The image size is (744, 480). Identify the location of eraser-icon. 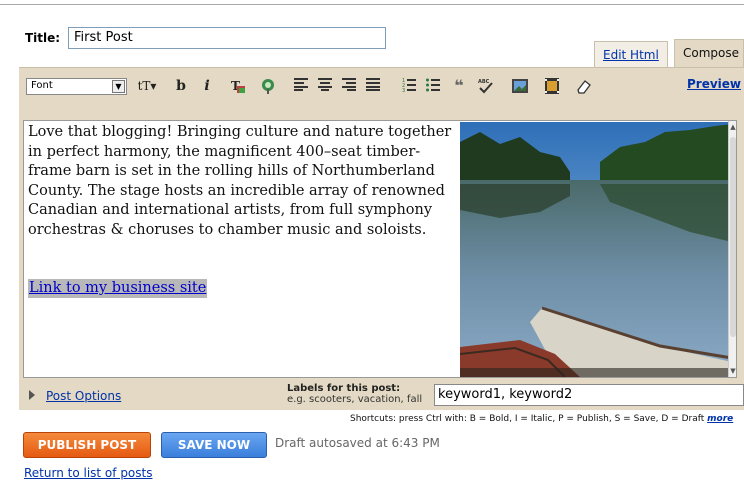
(584, 86).